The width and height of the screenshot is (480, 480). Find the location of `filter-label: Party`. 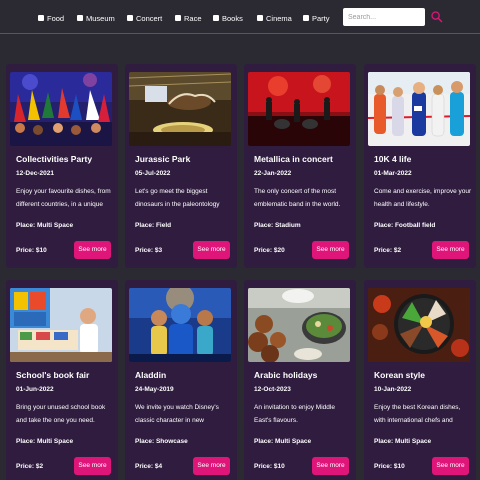

filter-label: Party is located at coordinates (321, 18).